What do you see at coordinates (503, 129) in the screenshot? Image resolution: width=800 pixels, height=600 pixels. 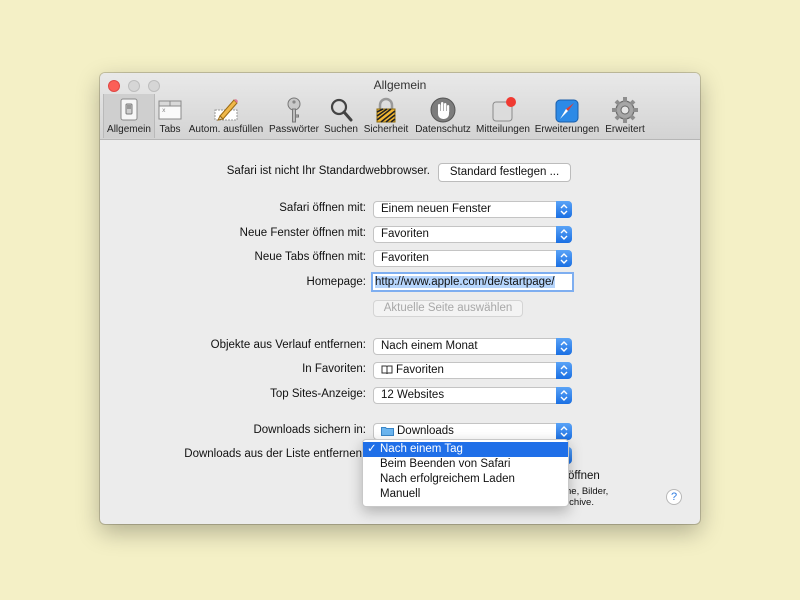 I see `tab-label: Mitteilungen` at bounding box center [503, 129].